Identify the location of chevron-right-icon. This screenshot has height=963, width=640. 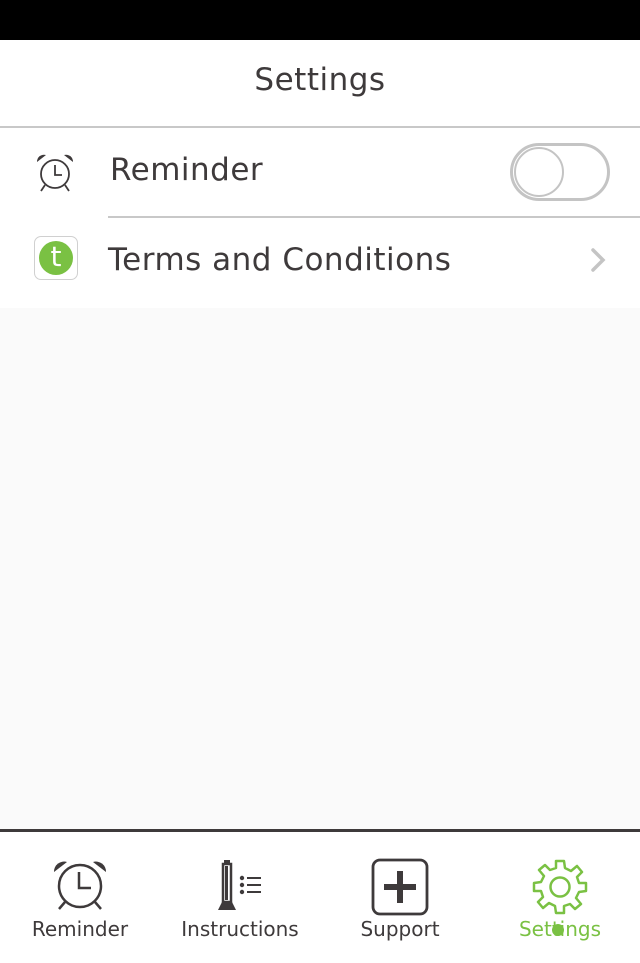
(598, 260).